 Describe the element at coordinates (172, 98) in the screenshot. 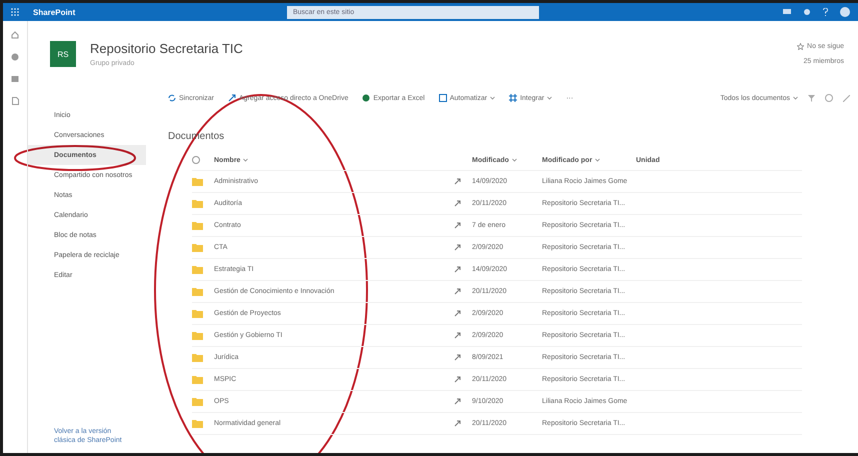

I see `sync-icon` at that location.